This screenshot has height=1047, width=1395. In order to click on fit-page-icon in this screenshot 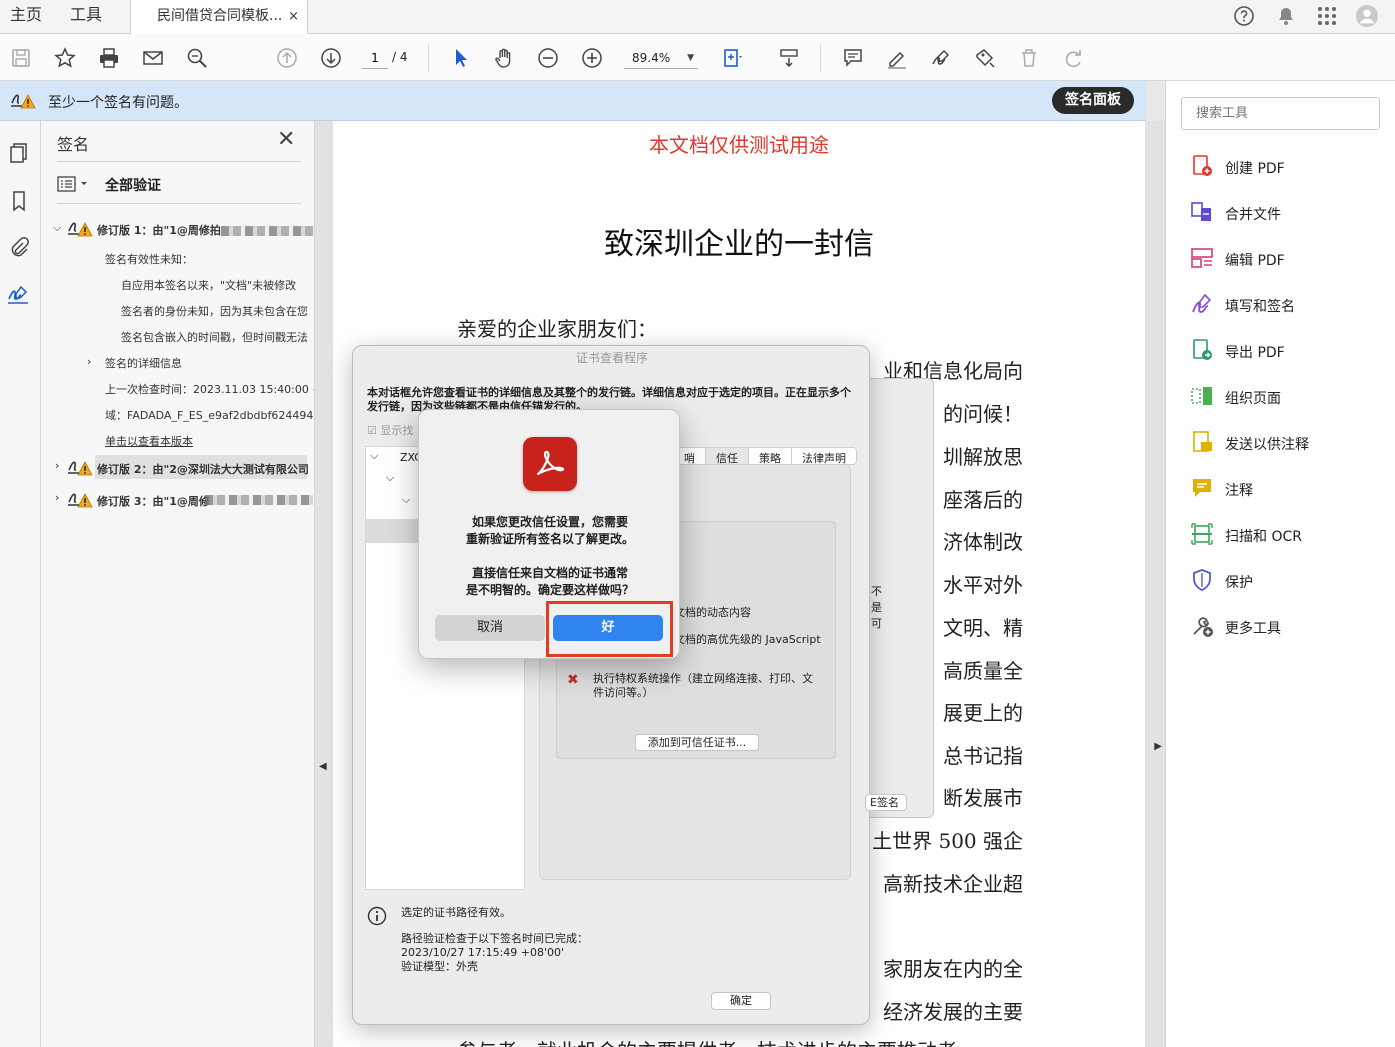, I will do `click(733, 58)`.